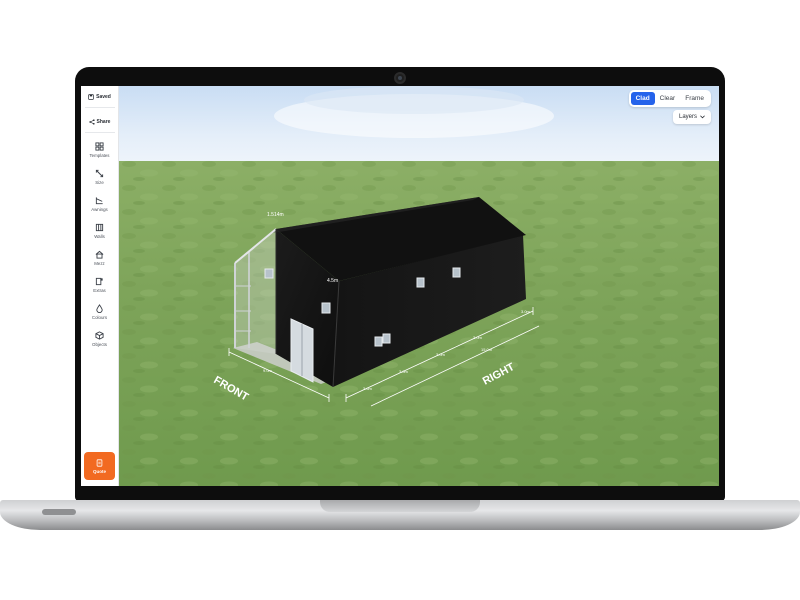  What do you see at coordinates (687, 117) in the screenshot?
I see `layers-label: Layers` at bounding box center [687, 117].